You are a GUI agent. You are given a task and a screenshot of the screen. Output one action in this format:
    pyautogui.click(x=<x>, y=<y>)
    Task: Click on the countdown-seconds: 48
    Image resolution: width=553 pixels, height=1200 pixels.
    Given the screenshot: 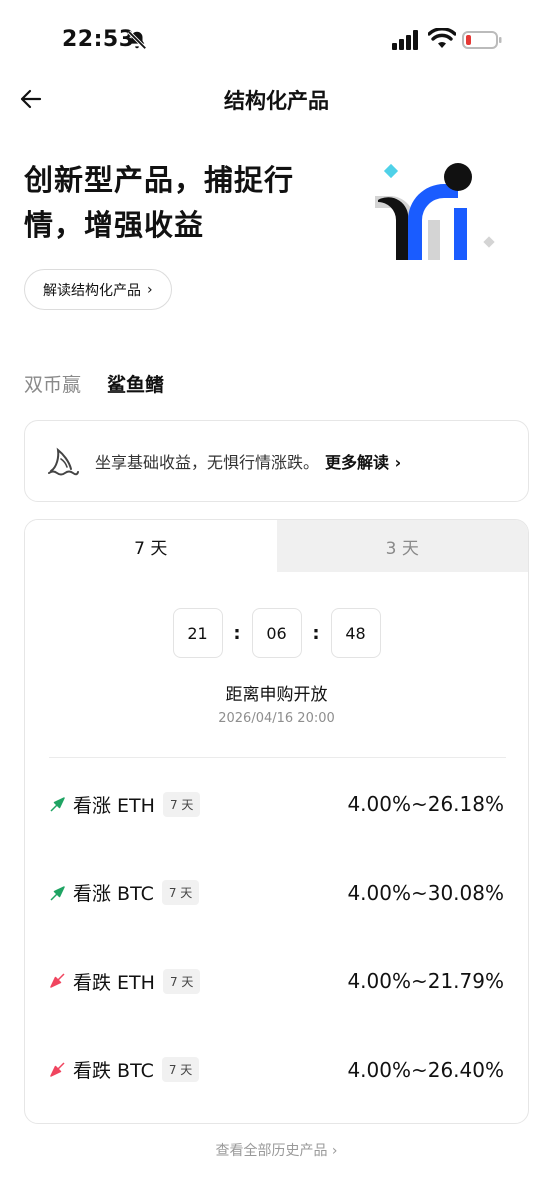 What is the action you would take?
    pyautogui.click(x=355, y=633)
    